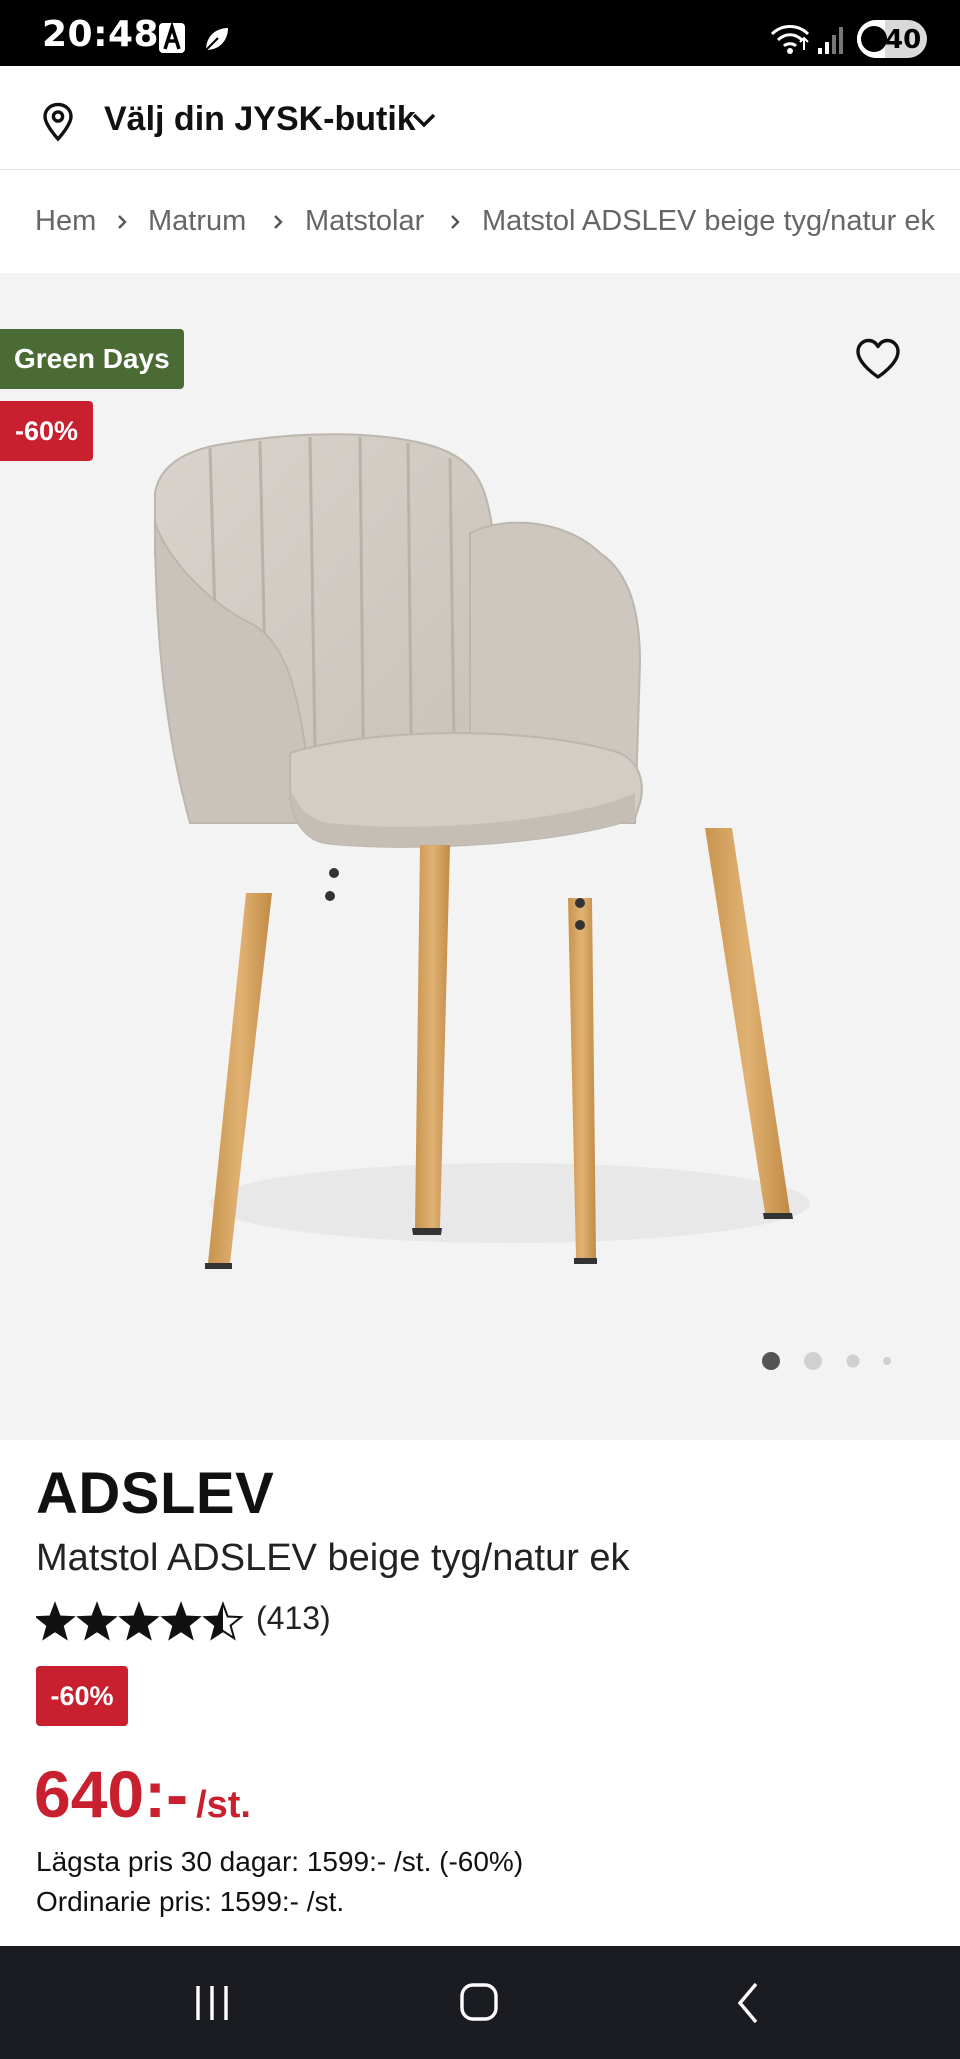 The height and width of the screenshot is (2059, 960). What do you see at coordinates (708, 221) in the screenshot?
I see `breadcrumb-current: Matstol ADSLEV beige tyg/natur ek` at bounding box center [708, 221].